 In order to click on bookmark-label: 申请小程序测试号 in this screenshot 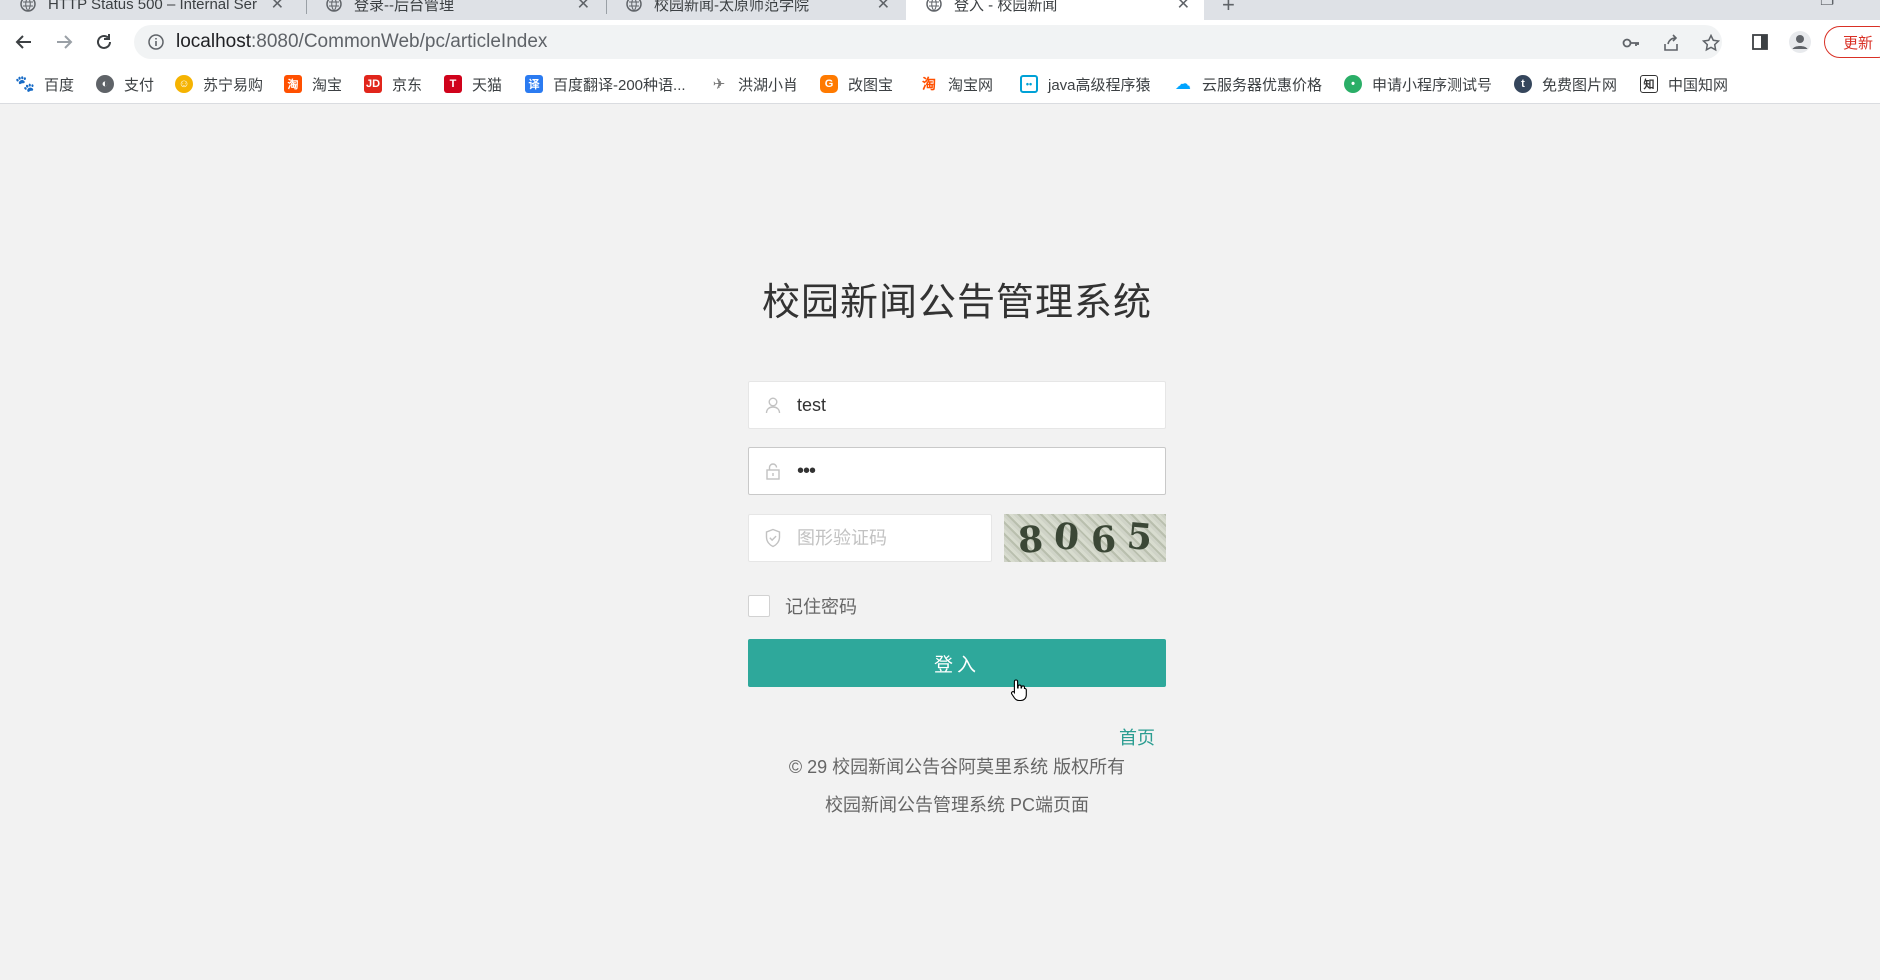, I will do `click(1432, 85)`.